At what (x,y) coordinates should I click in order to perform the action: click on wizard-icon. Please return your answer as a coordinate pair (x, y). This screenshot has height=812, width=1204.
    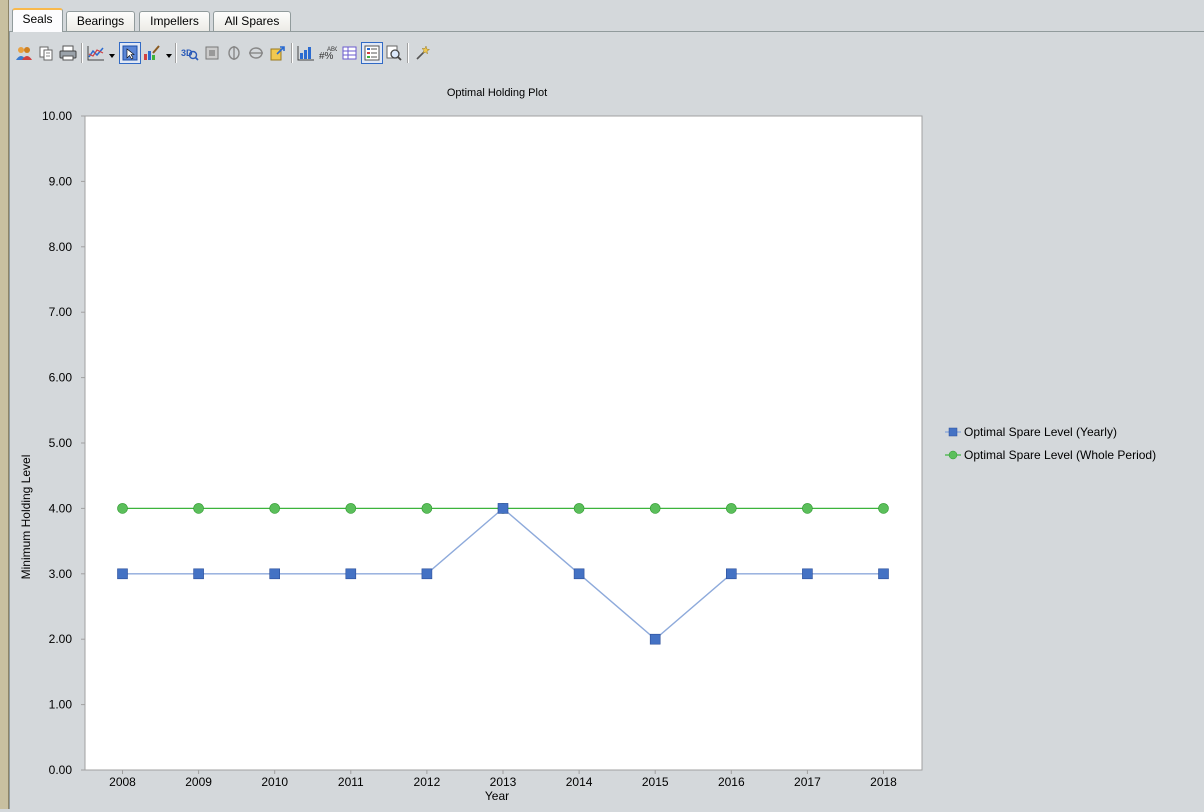
    Looking at the image, I should click on (422, 53).